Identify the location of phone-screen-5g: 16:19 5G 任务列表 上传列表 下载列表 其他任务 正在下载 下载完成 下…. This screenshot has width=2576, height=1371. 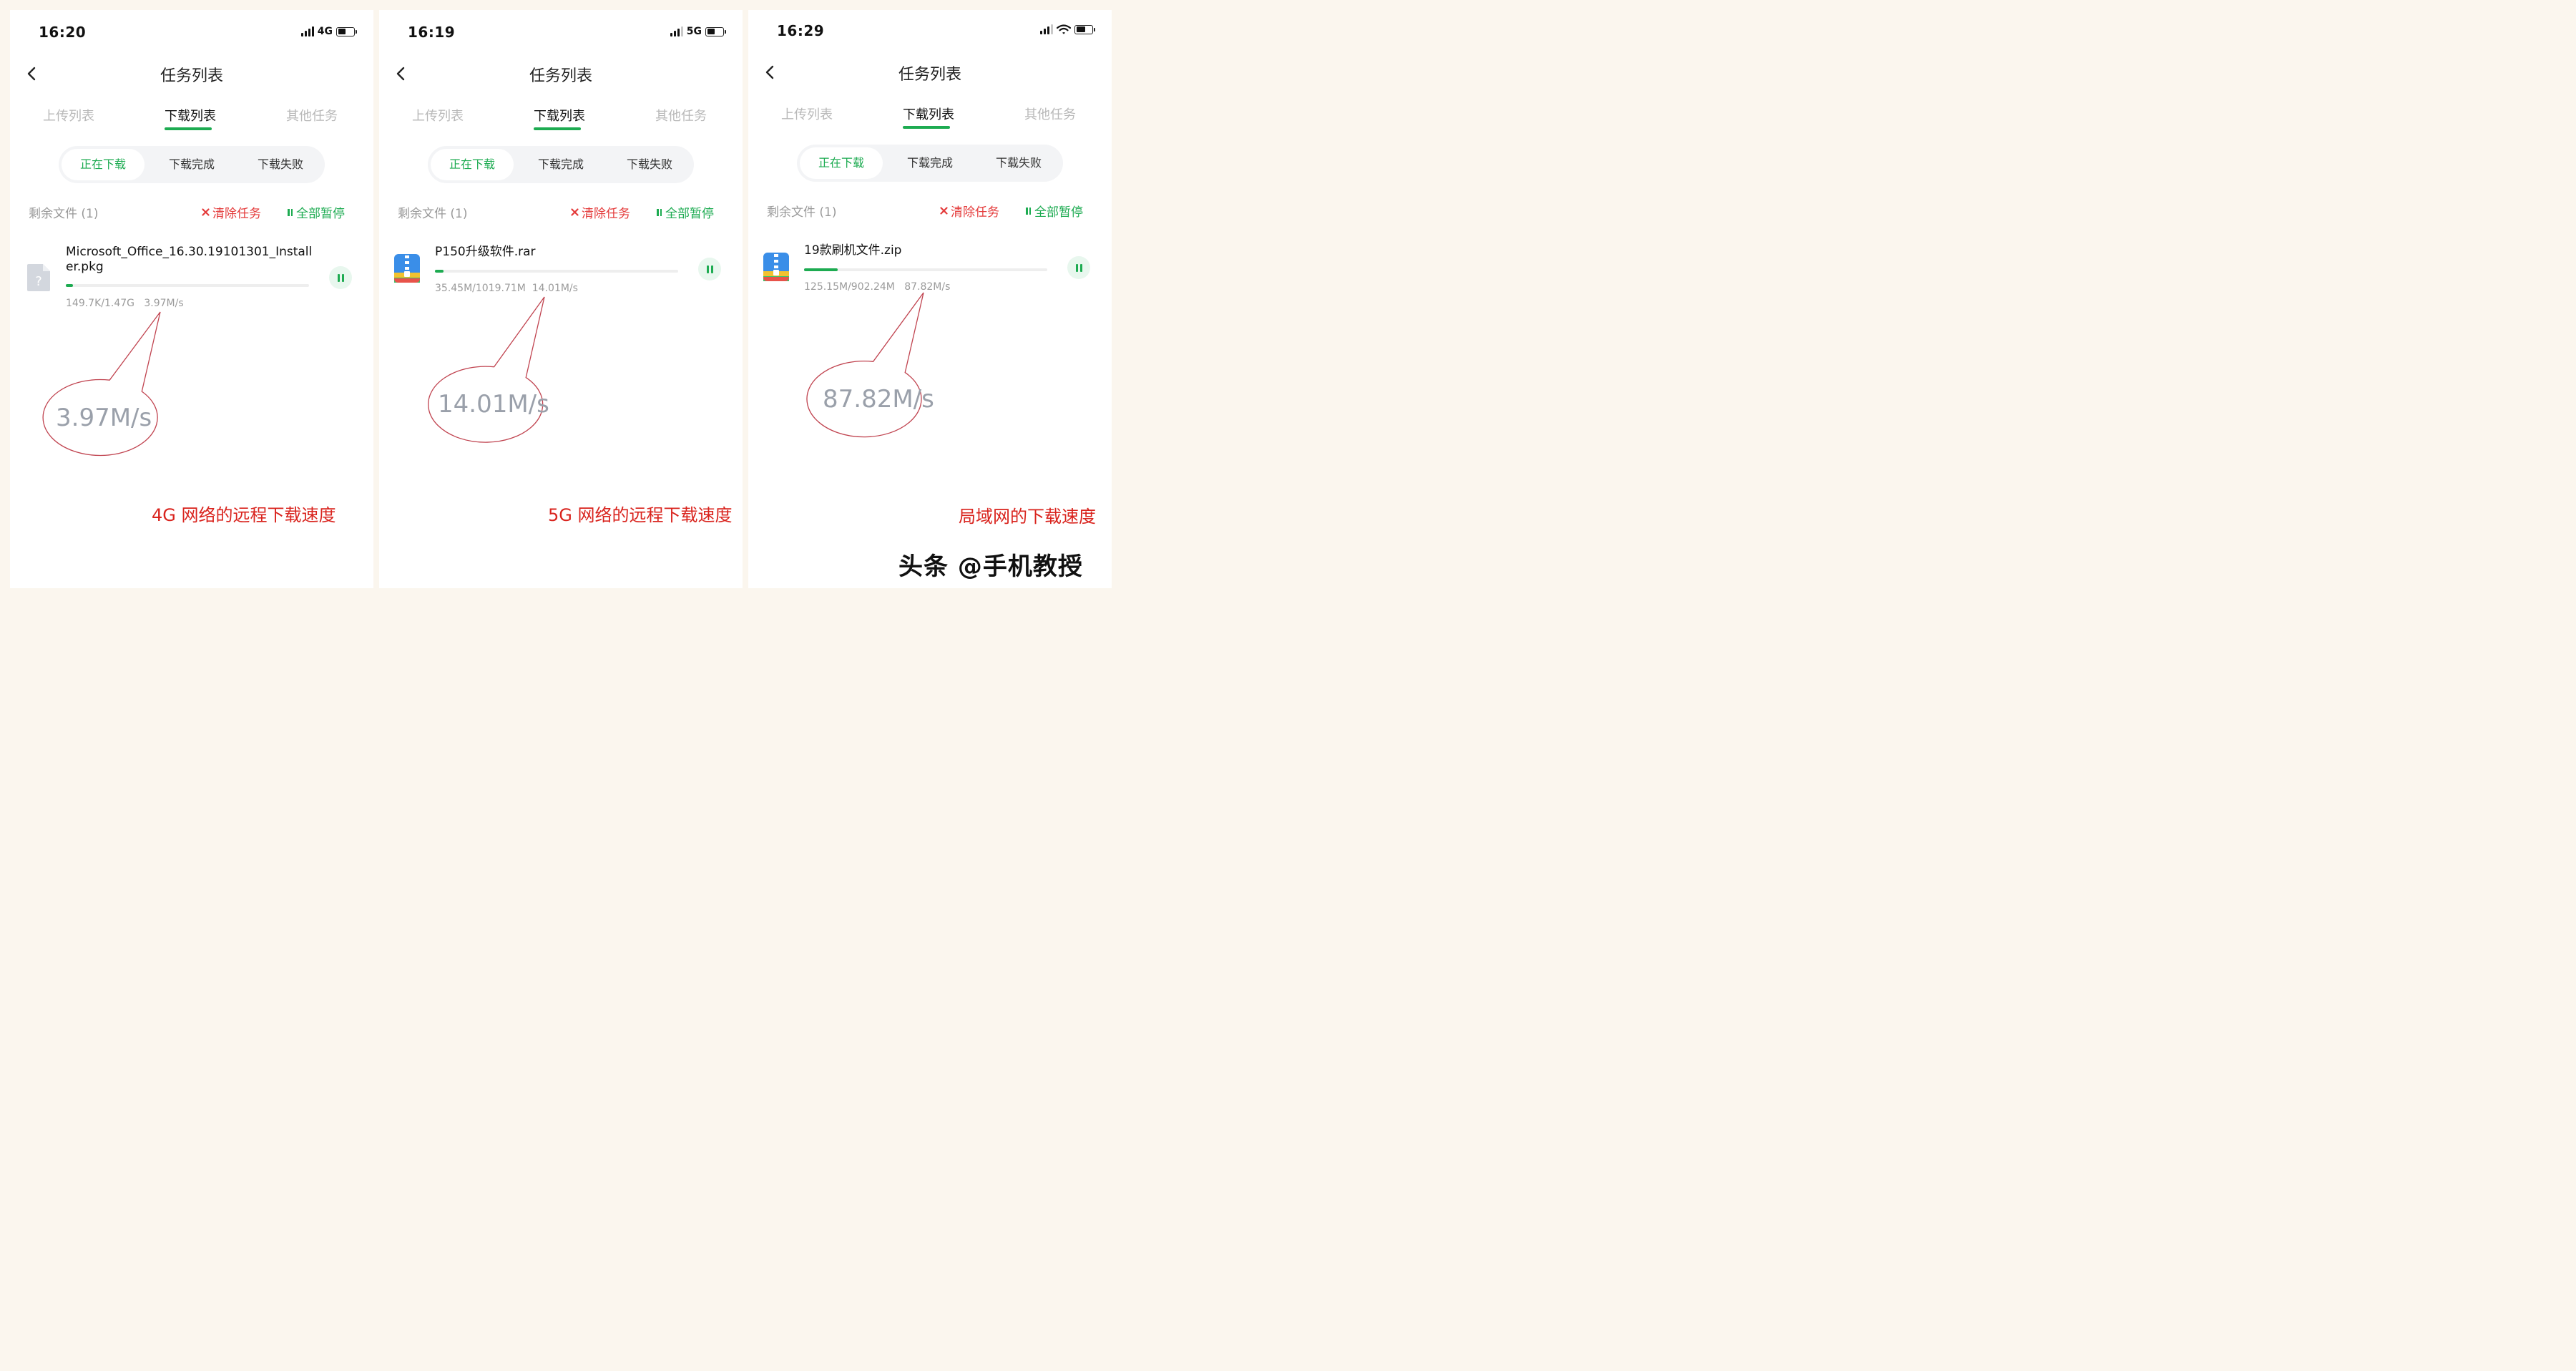
(561, 299).